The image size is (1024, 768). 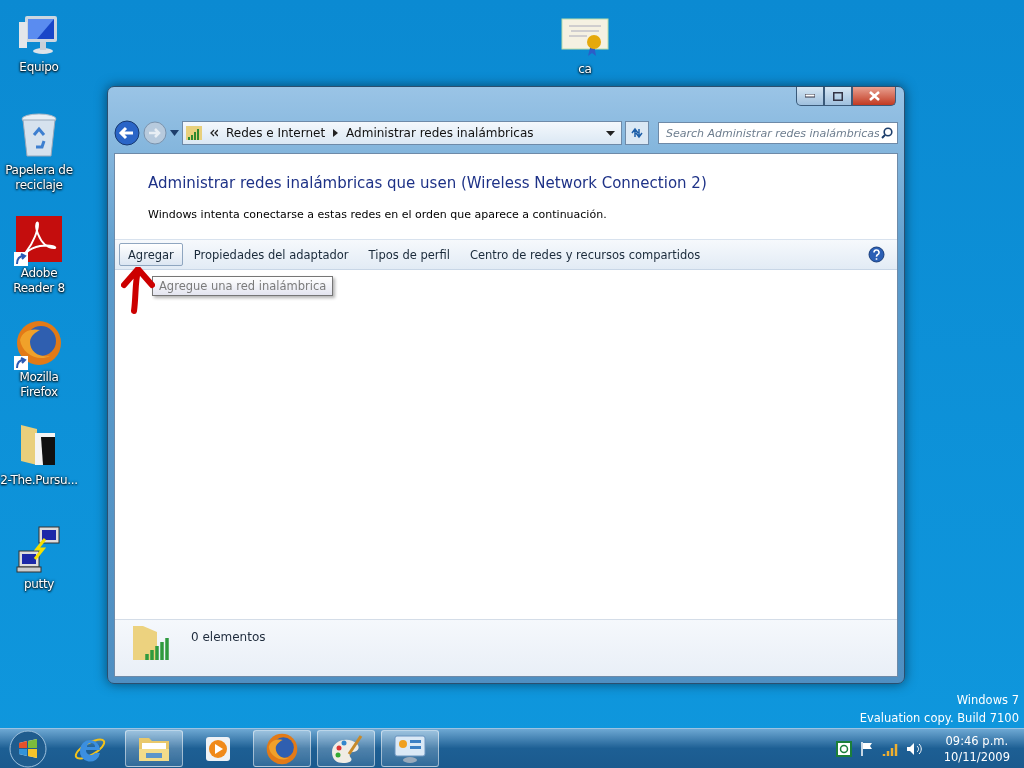 What do you see at coordinates (151, 254) in the screenshot?
I see `toolbar-button: Agregar` at bounding box center [151, 254].